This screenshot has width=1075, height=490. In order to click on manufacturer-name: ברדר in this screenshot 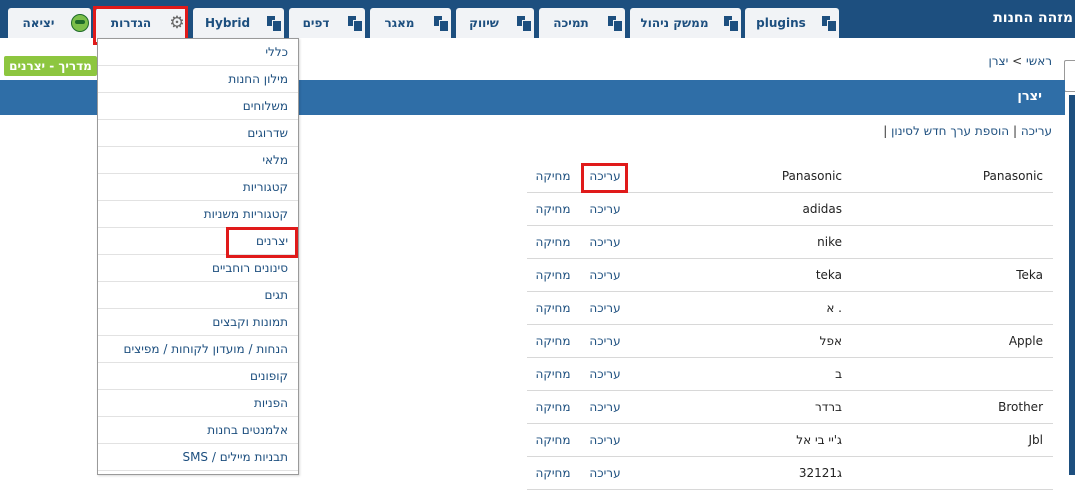, I will do `click(736, 407)`.